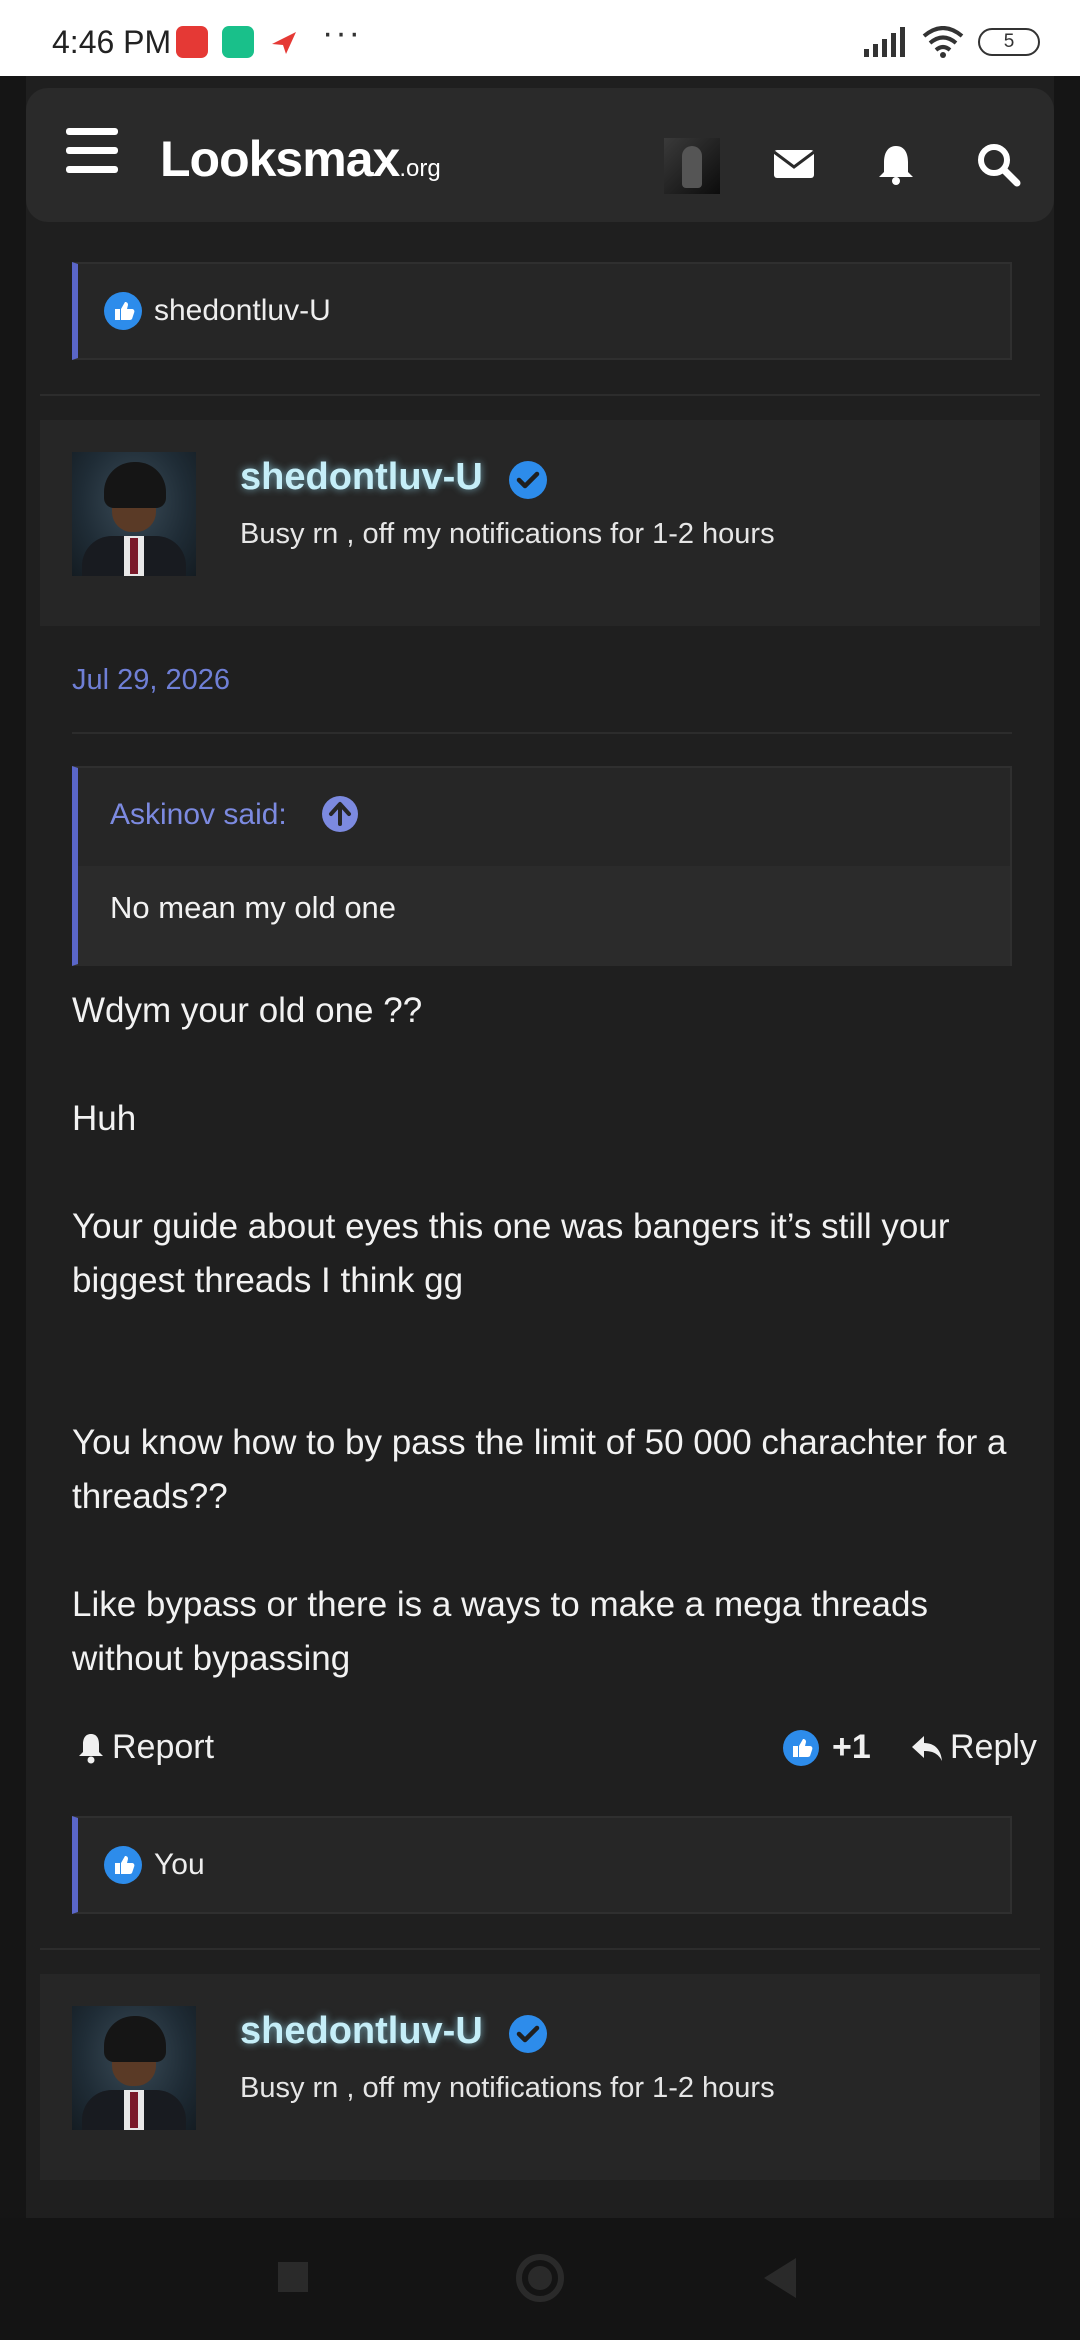  Describe the element at coordinates (1009, 42) in the screenshot. I see `battery-icon: 5` at that location.